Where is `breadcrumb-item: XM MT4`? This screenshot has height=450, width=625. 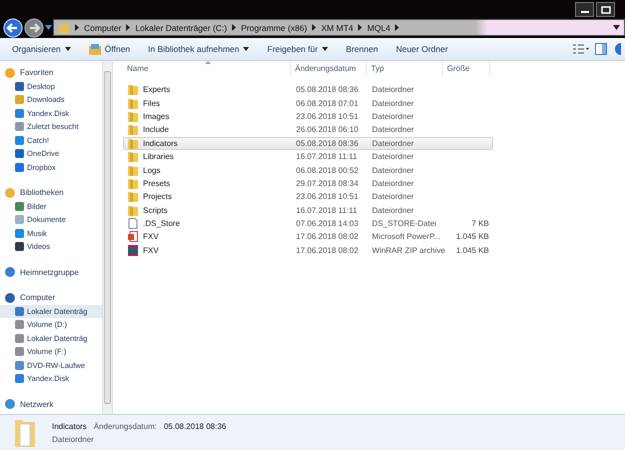 breadcrumb-item: XM MT4 is located at coordinates (337, 27).